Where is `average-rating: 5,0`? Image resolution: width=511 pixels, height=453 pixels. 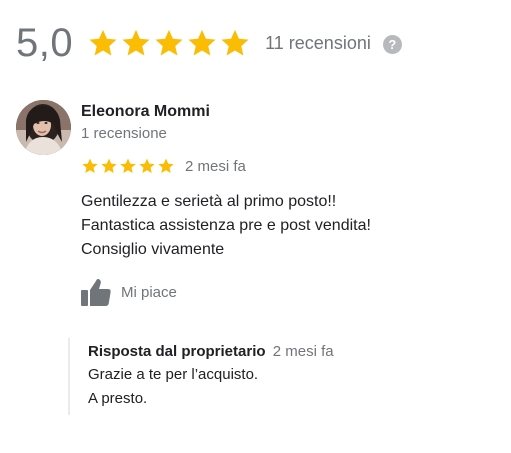 average-rating: 5,0 is located at coordinates (45, 43).